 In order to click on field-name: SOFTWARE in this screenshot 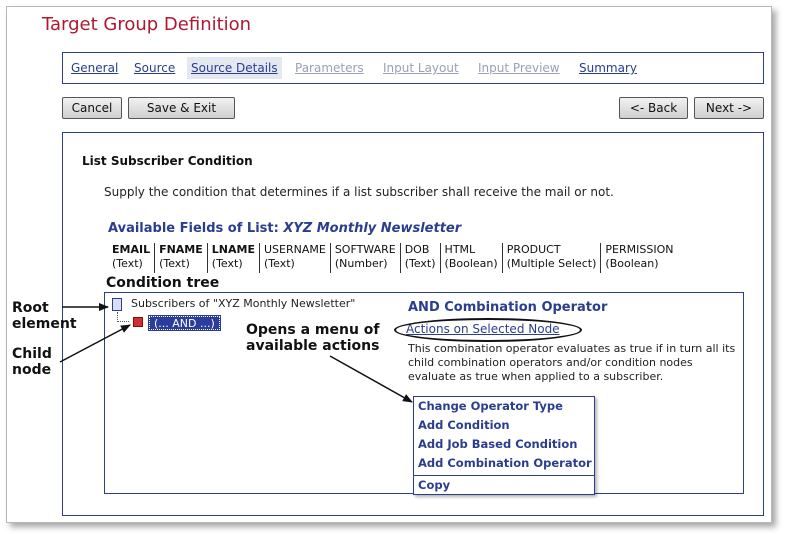, I will do `click(365, 249)`.